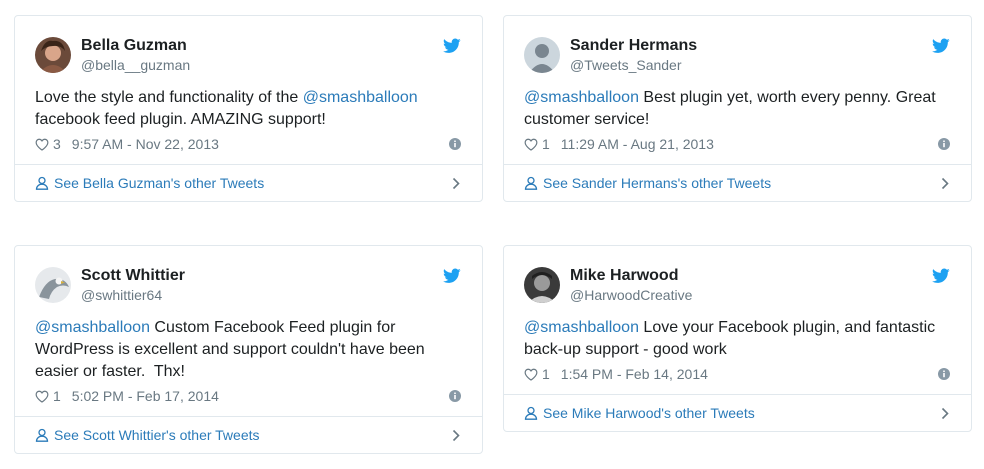 This screenshot has width=984, height=469. I want to click on other-tweets-label: See Bella Guzman's other Tweets, so click(159, 183).